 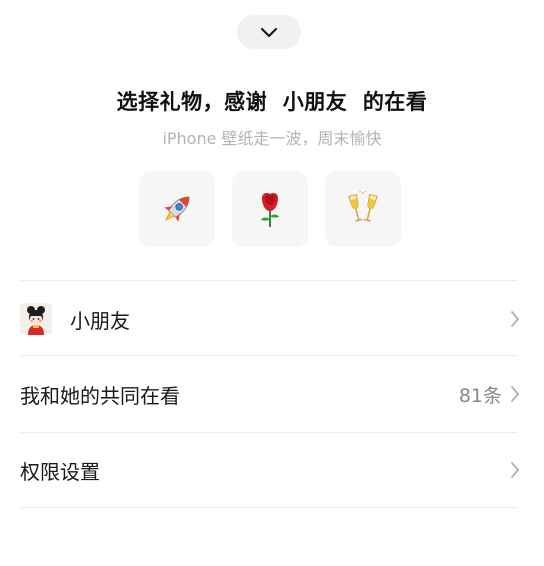 What do you see at coordinates (272, 138) in the screenshot?
I see `gift-subtitle: iPhone 壁纸走一波，周末愉快` at bounding box center [272, 138].